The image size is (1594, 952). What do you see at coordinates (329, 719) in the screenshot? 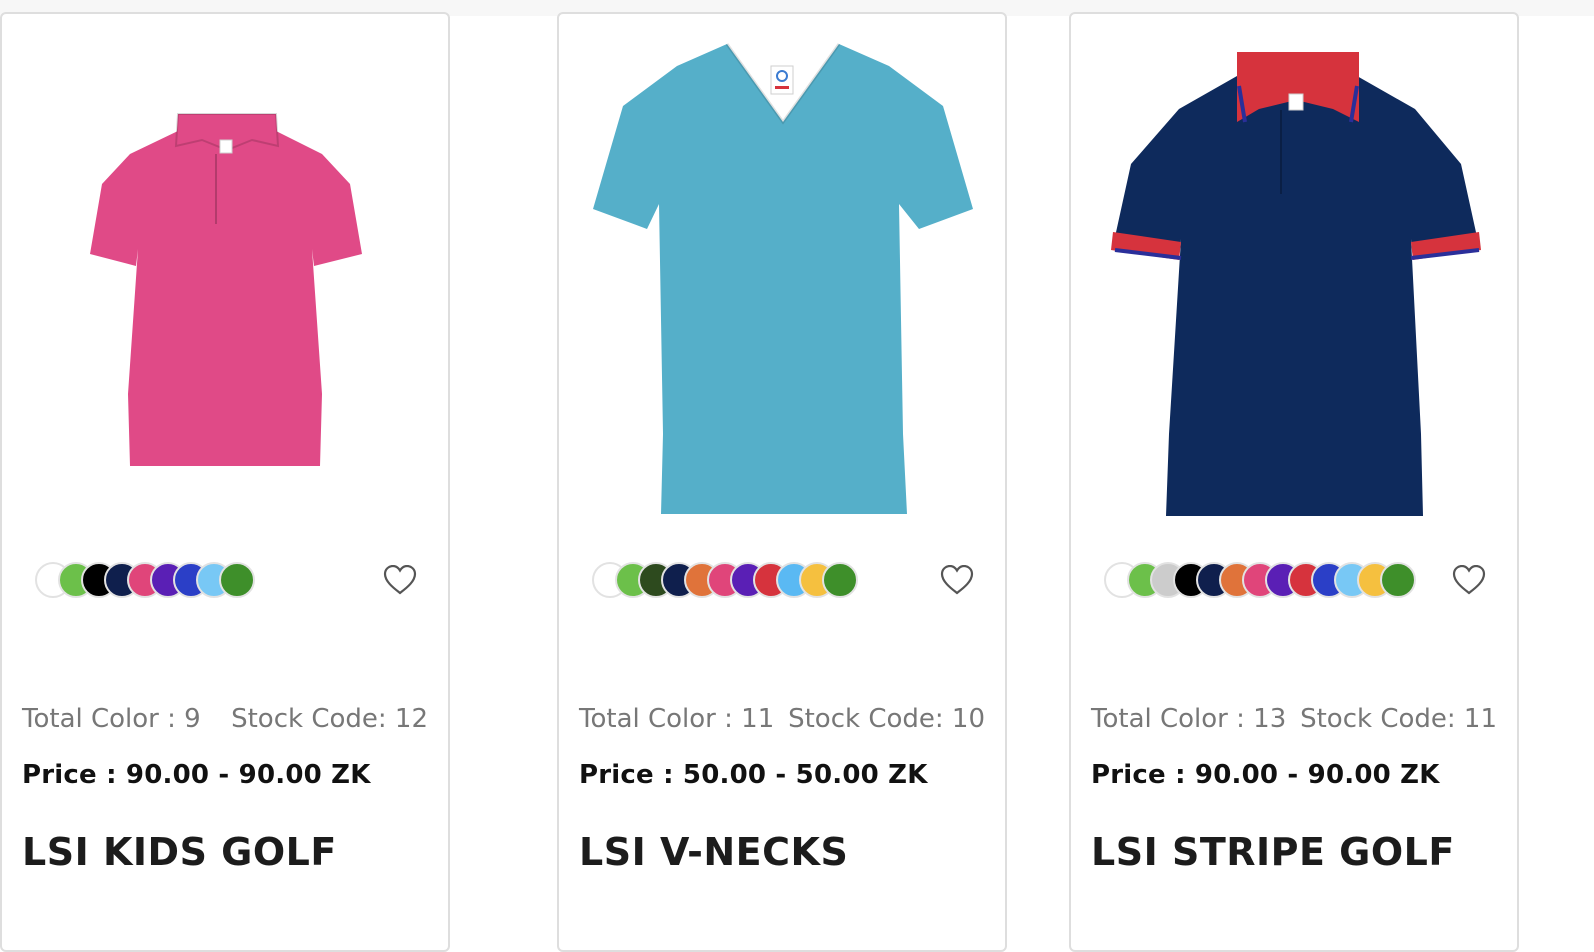
I see `stock-code-label: Stock Code: 12` at bounding box center [329, 719].